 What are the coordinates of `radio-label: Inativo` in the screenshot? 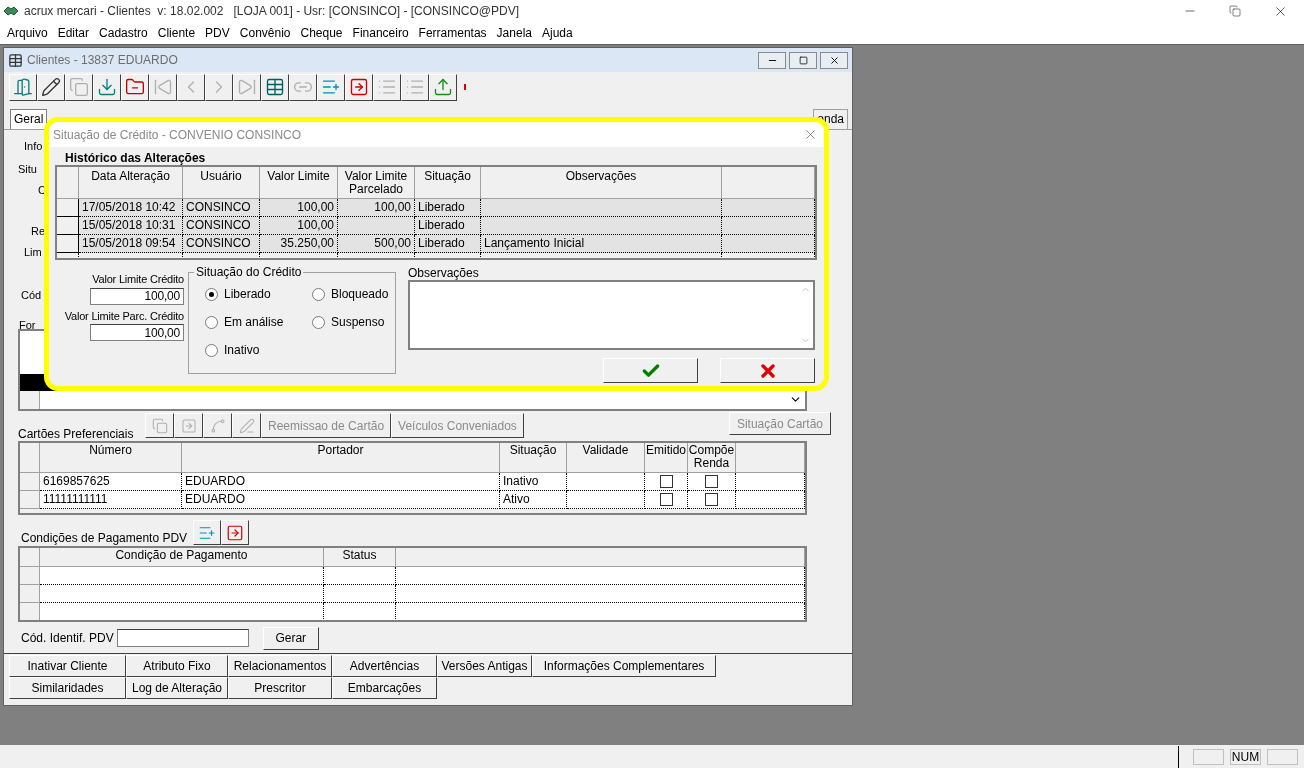 It's located at (242, 350).